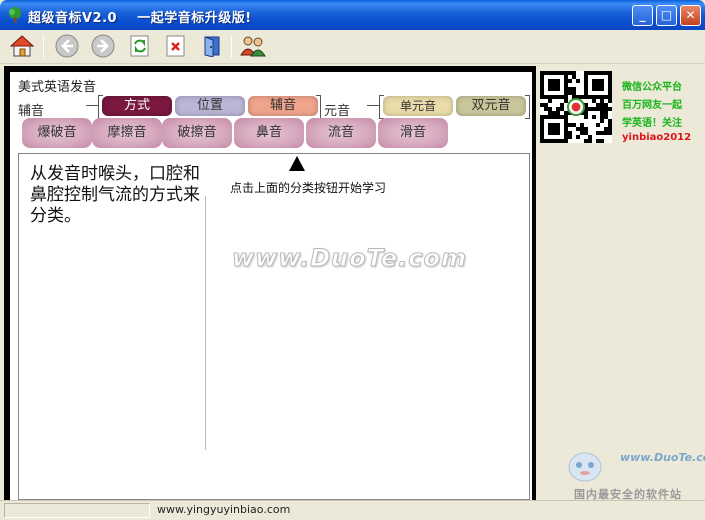 Image resolution: width=705 pixels, height=520 pixels. I want to click on qr-code-icon, so click(576, 107).